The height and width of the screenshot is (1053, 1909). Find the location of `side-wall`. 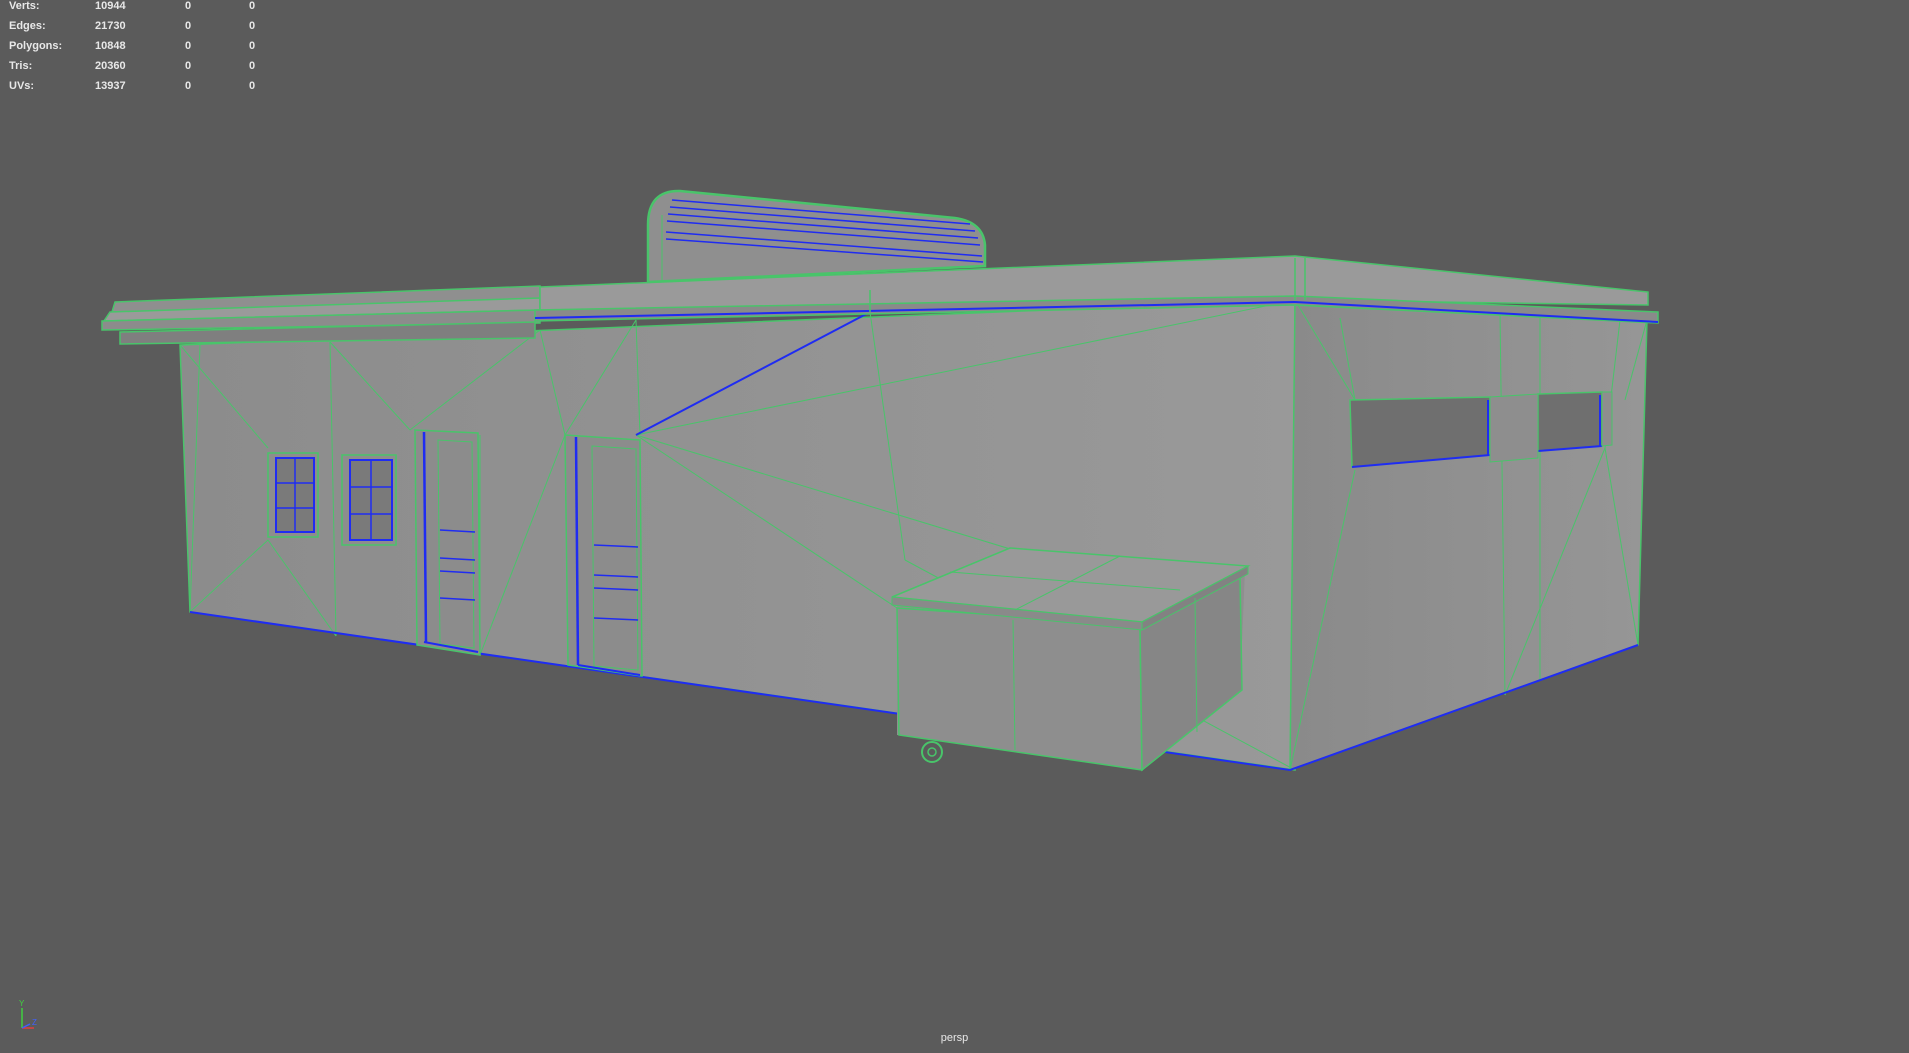

side-wall is located at coordinates (1468, 535).